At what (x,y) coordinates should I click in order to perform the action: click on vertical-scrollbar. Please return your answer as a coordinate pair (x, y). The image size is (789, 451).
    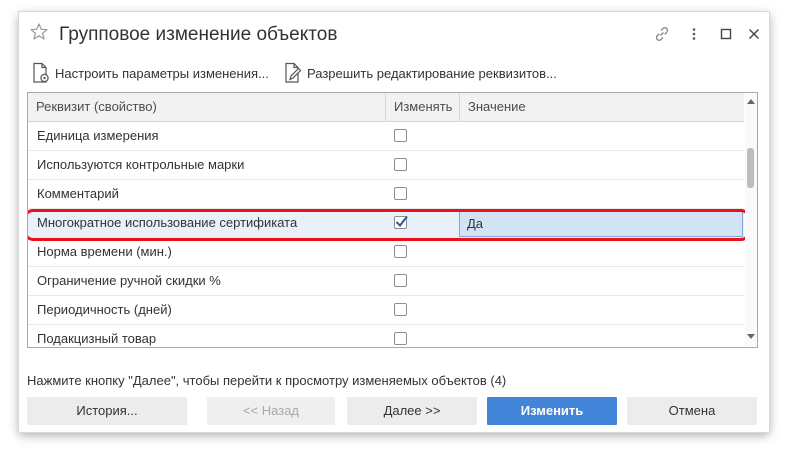
    Looking at the image, I should click on (751, 220).